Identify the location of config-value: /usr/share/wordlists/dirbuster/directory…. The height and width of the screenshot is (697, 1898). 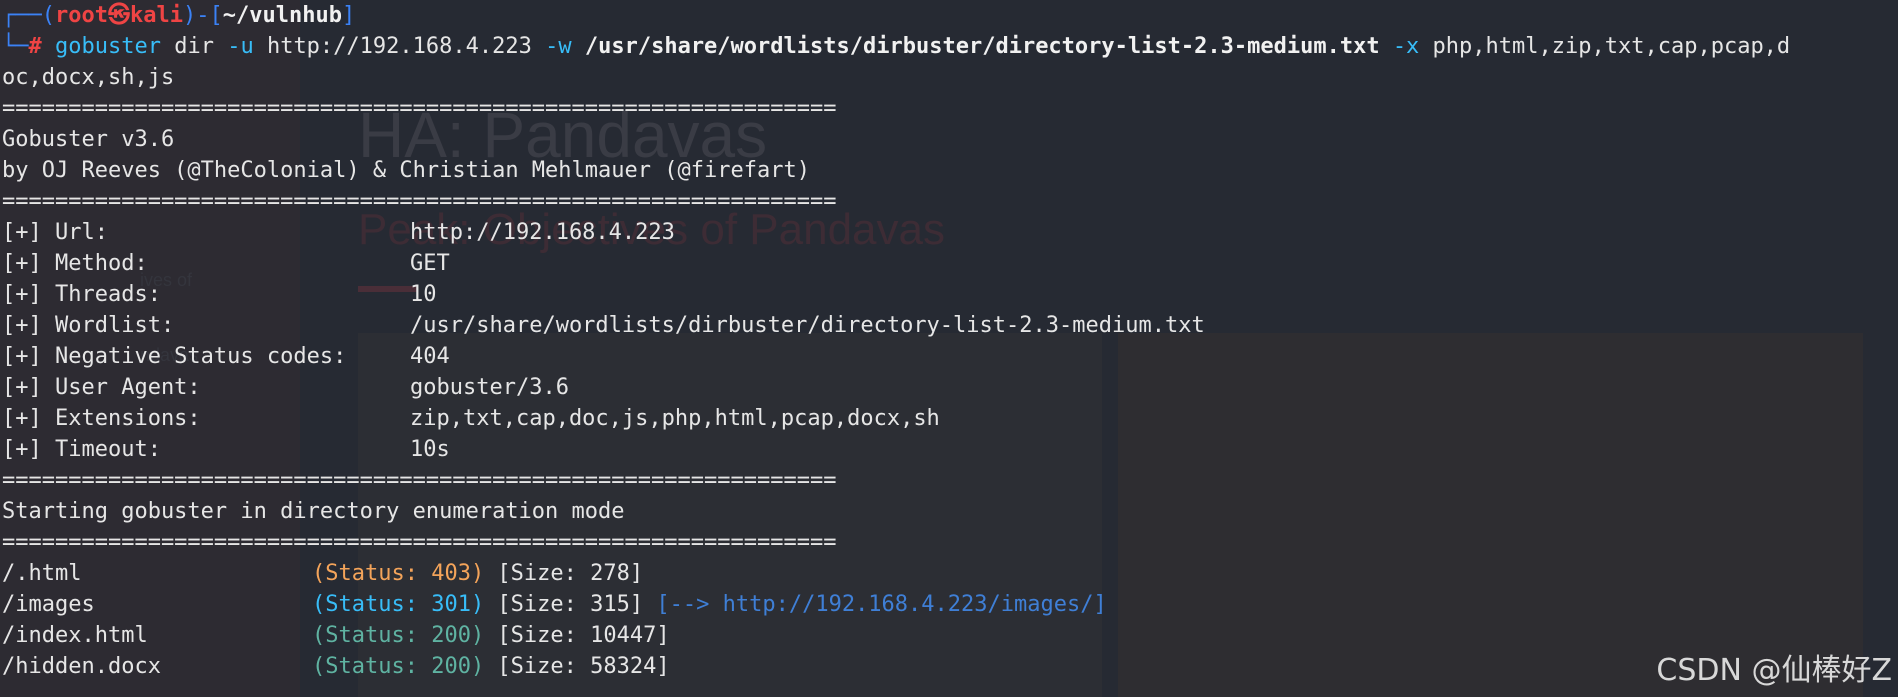
(807, 325).